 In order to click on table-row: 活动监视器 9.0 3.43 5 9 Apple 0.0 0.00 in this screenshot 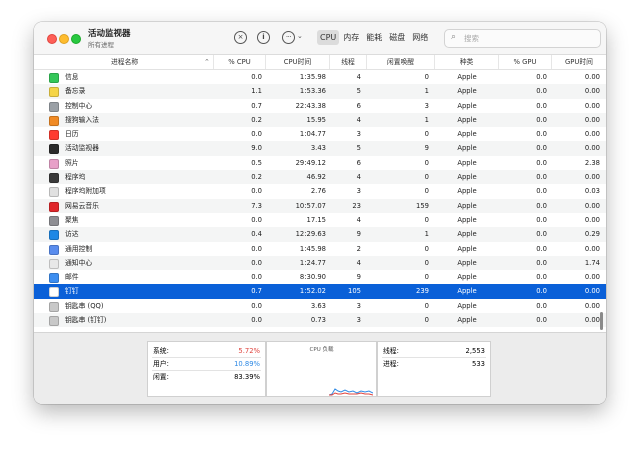, I will do `click(320, 148)`.